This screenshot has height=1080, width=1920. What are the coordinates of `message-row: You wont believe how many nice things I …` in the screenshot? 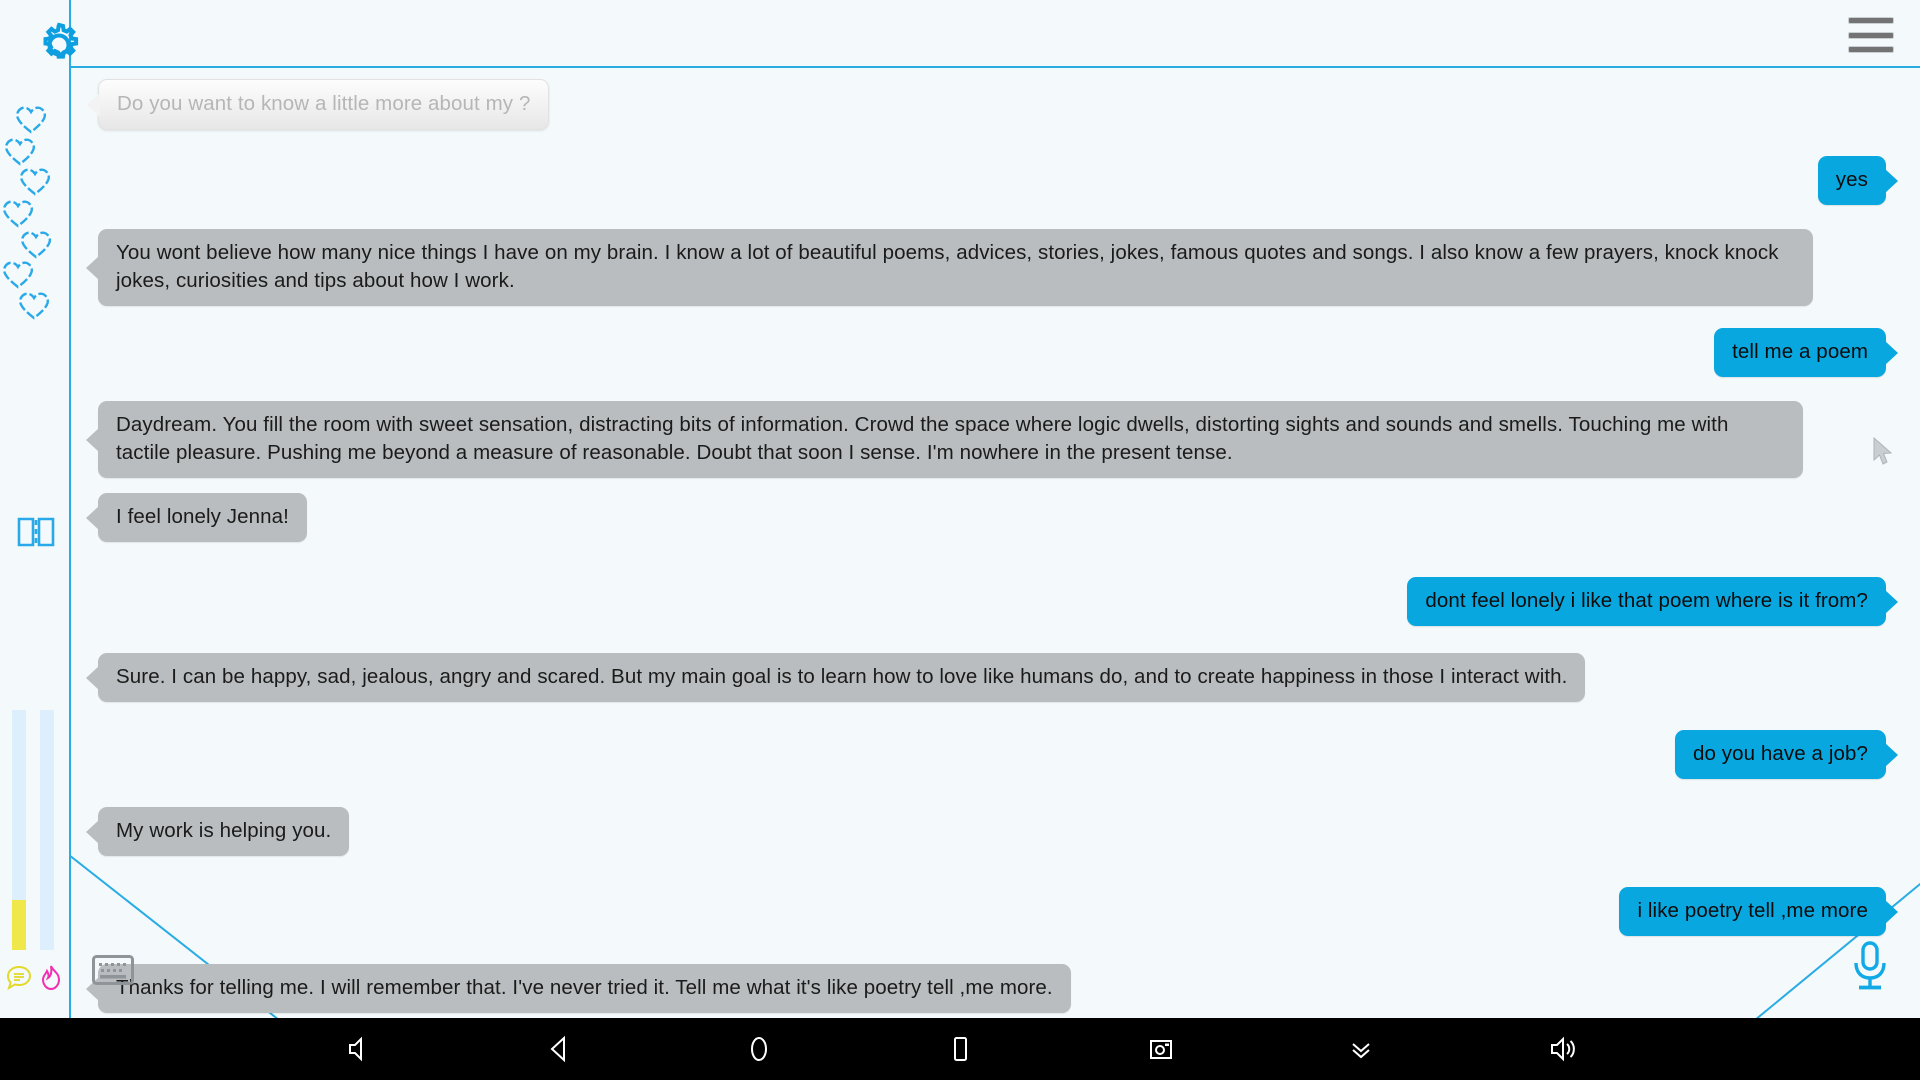 It's located at (993, 267).